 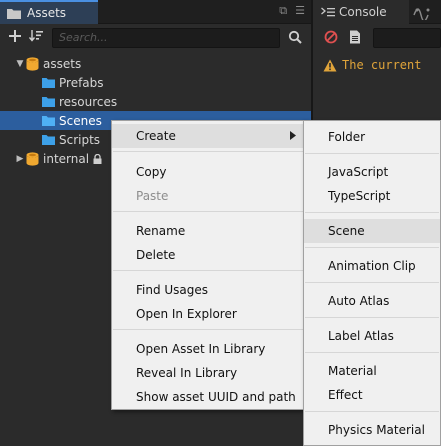 What do you see at coordinates (330, 65) in the screenshot?
I see `warning-icon` at bounding box center [330, 65].